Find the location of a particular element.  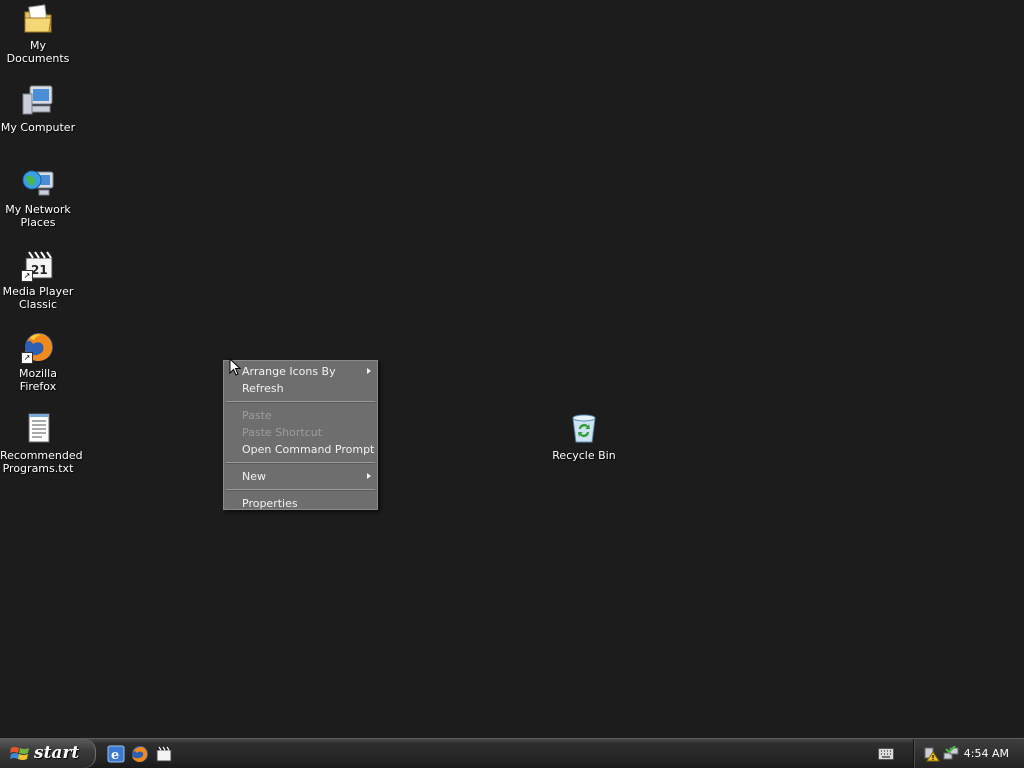

my-documents-icon is located at coordinates (38, 19).